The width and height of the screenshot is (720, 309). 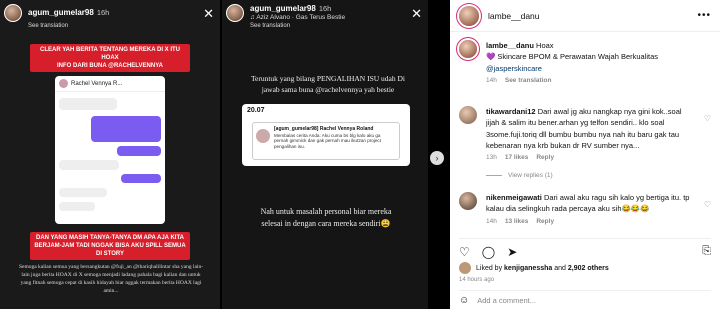 What do you see at coordinates (491, 221) in the screenshot?
I see `comment-time: 14h` at bounding box center [491, 221].